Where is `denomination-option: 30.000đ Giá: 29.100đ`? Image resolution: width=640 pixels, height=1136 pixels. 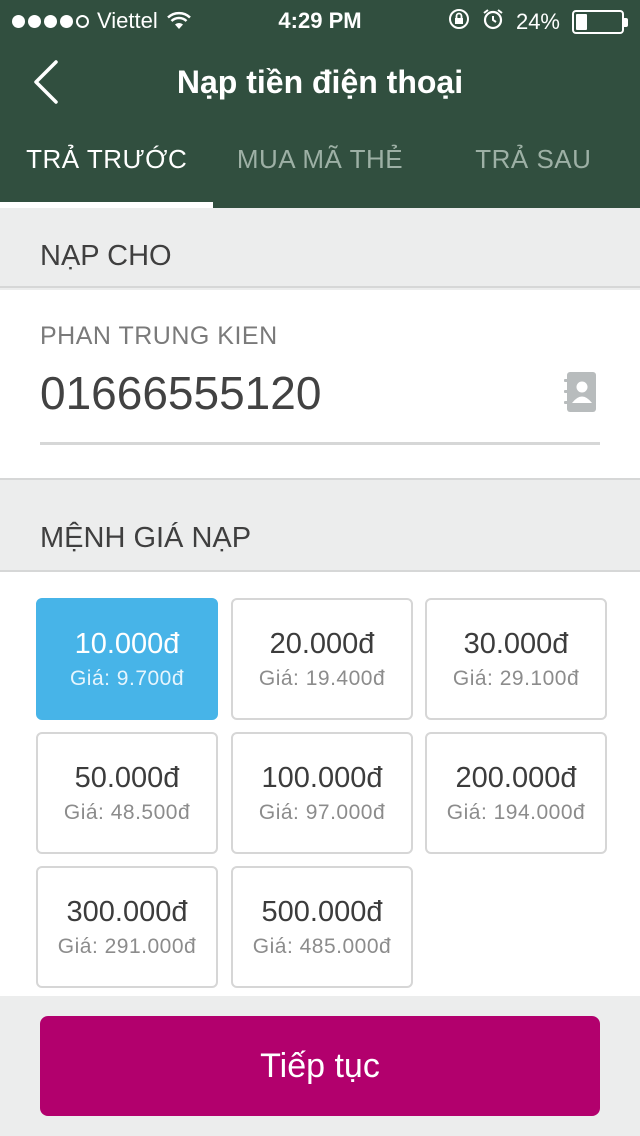 denomination-option: 30.000đ Giá: 29.100đ is located at coordinates (516, 659).